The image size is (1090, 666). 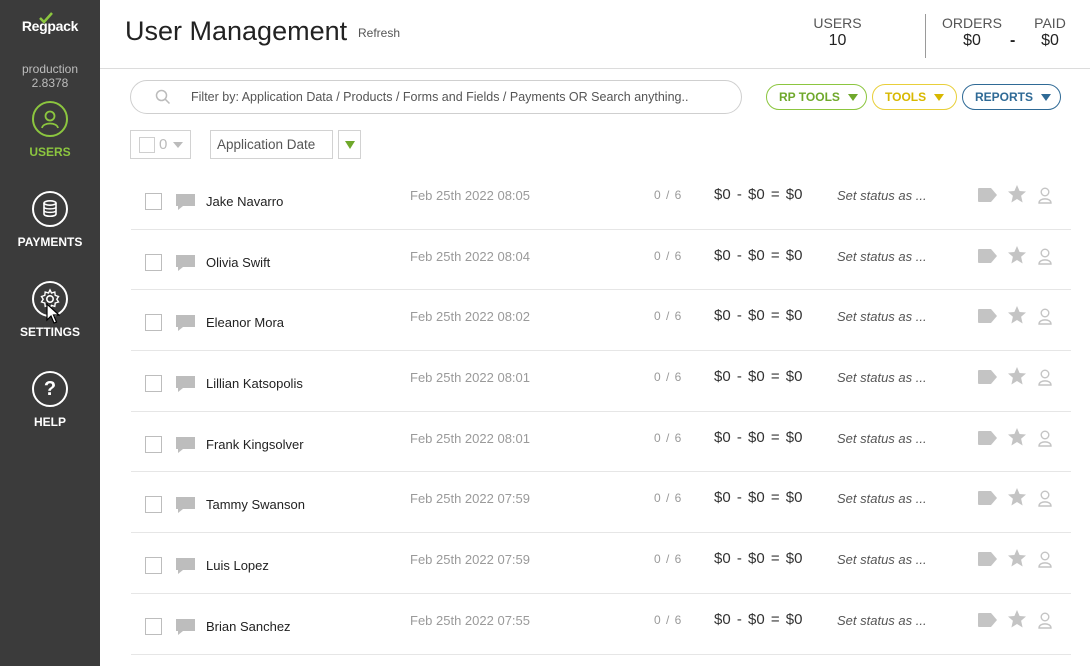 I want to click on sidebar-item-users: USERS, so click(x=50, y=130).